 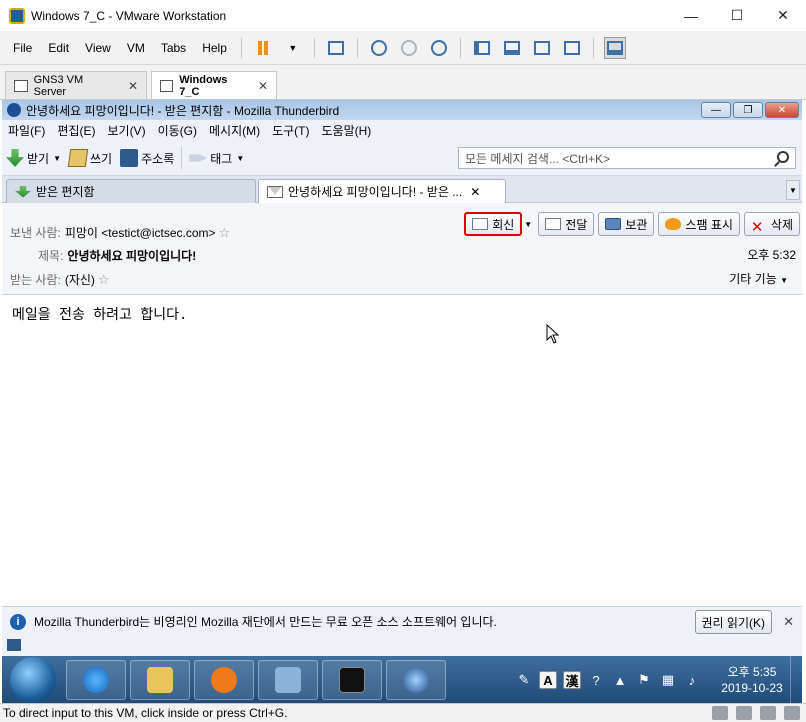 I want to click on power-dropdown-icon: ▼, so click(x=293, y=48).